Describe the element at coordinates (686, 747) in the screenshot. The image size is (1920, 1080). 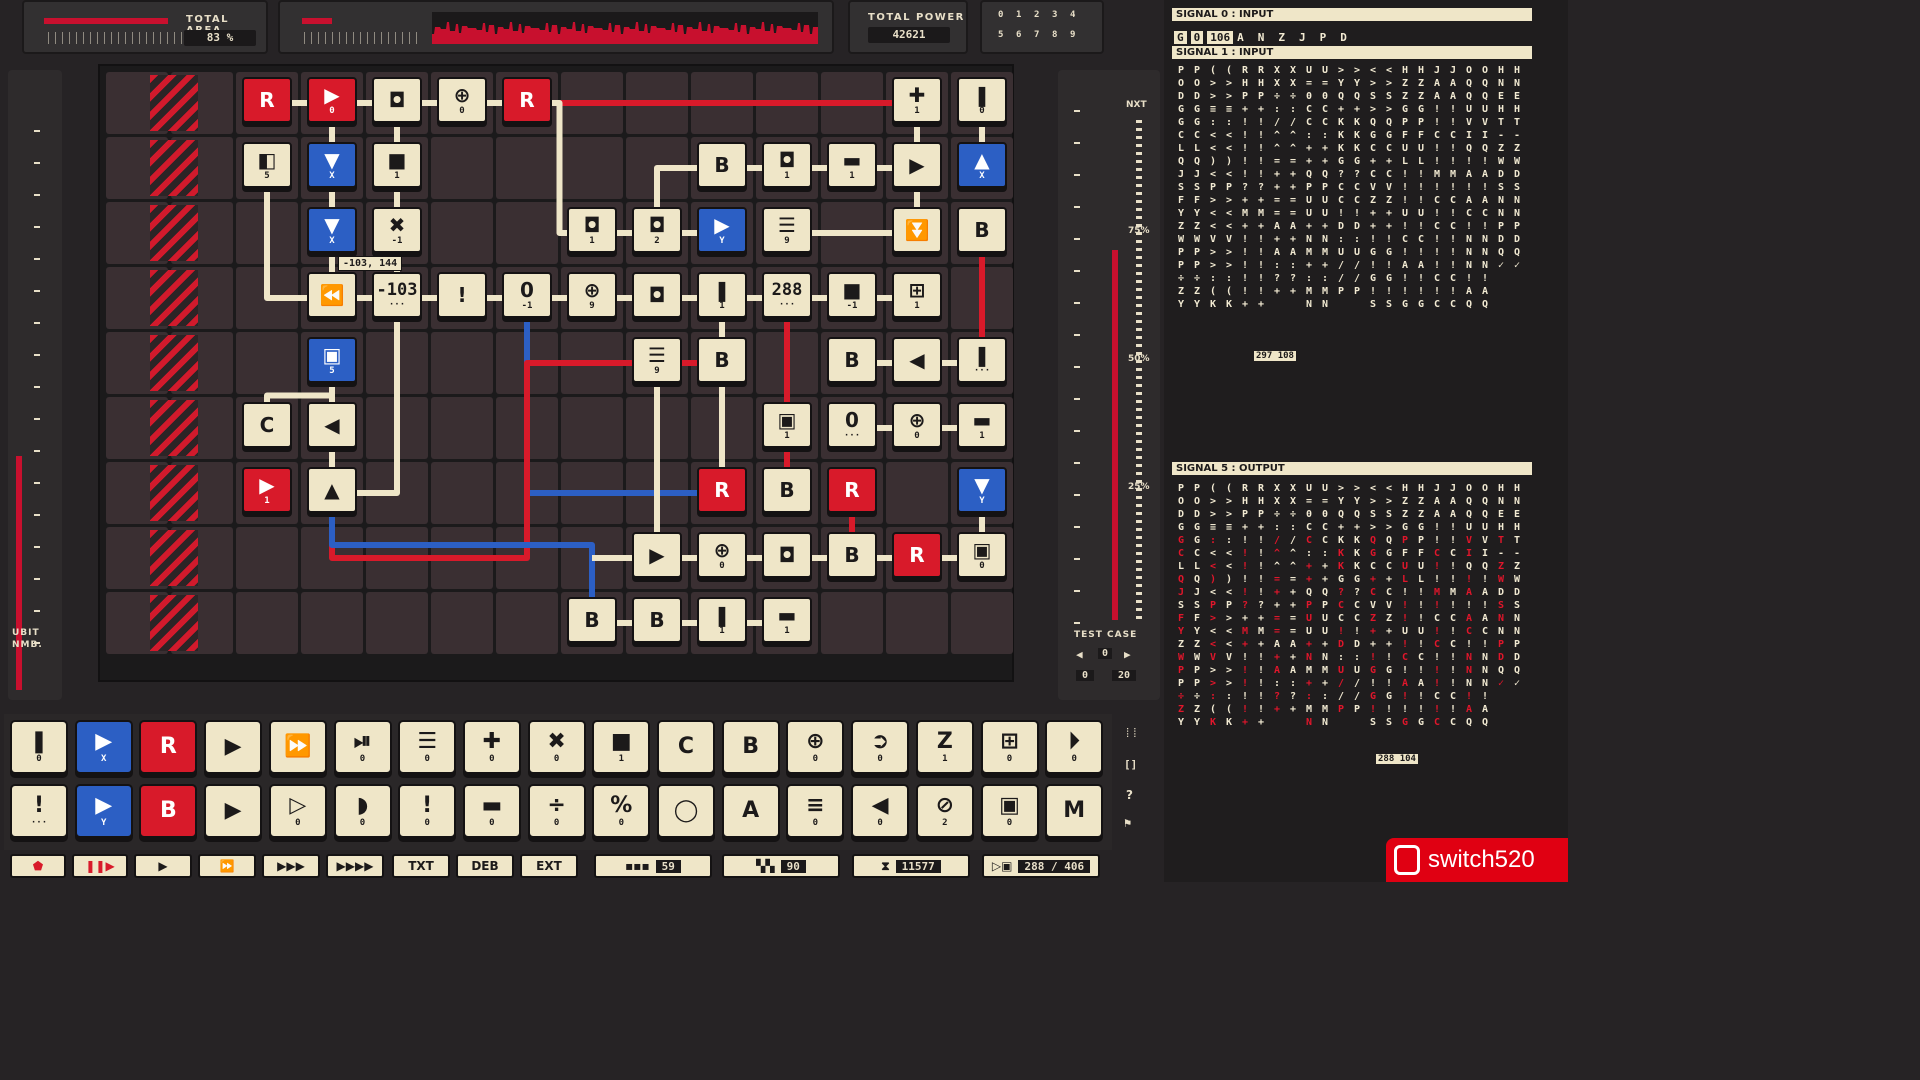
I see `palette-block: C` at that location.